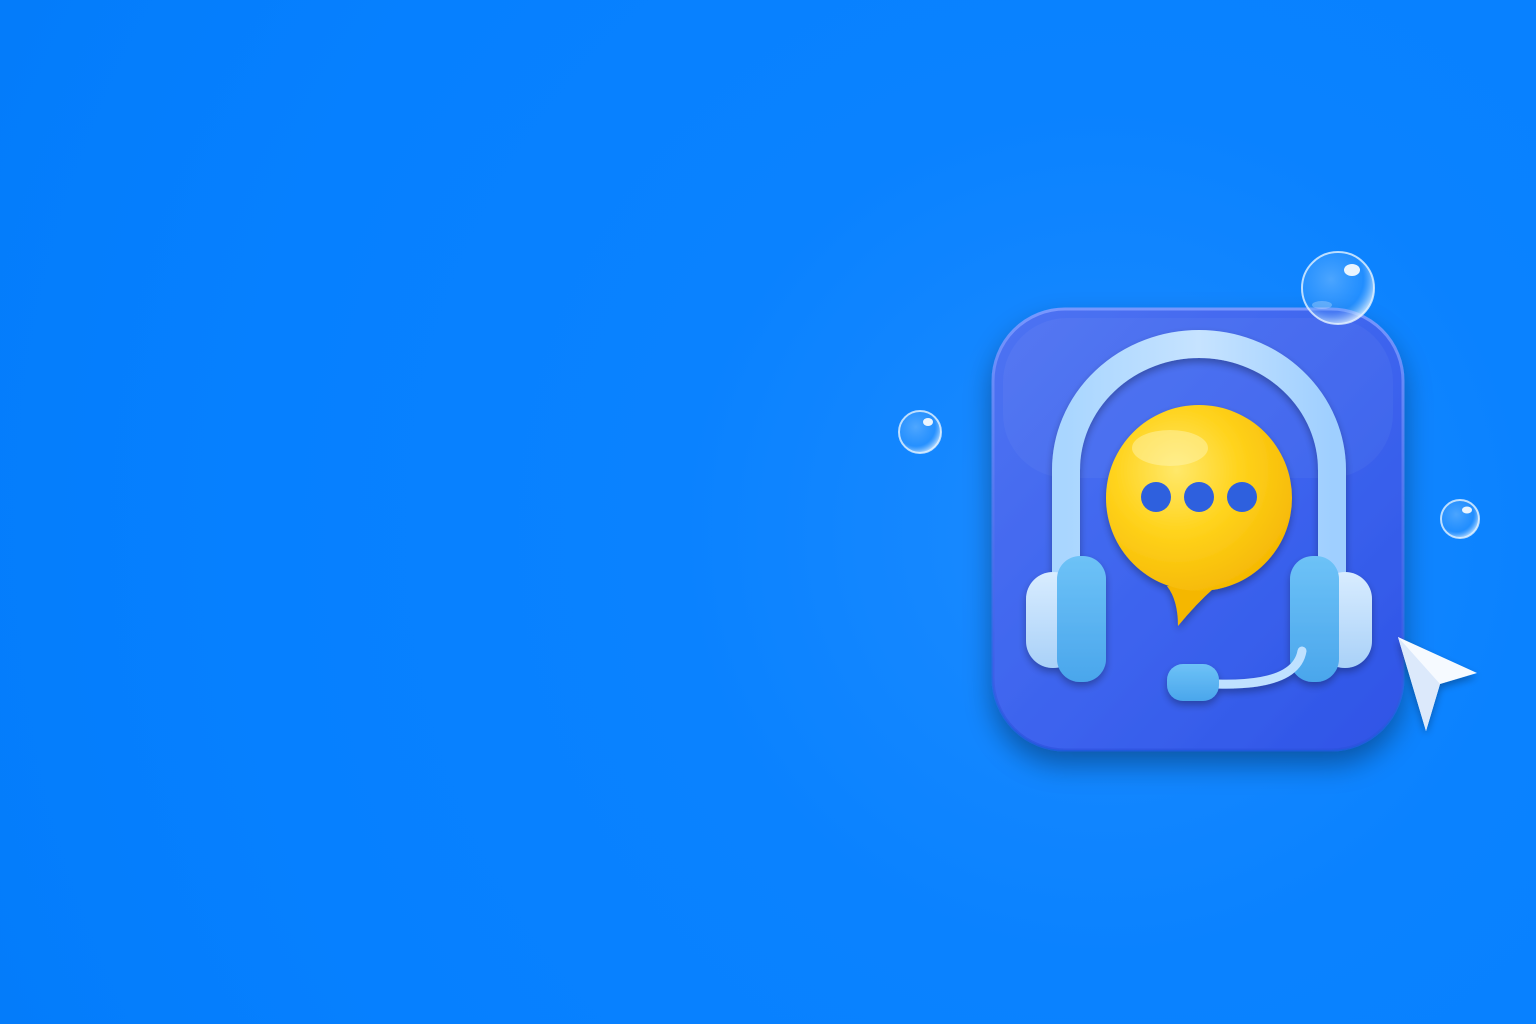  I want to click on left-ear-cup, so click(1081, 619).